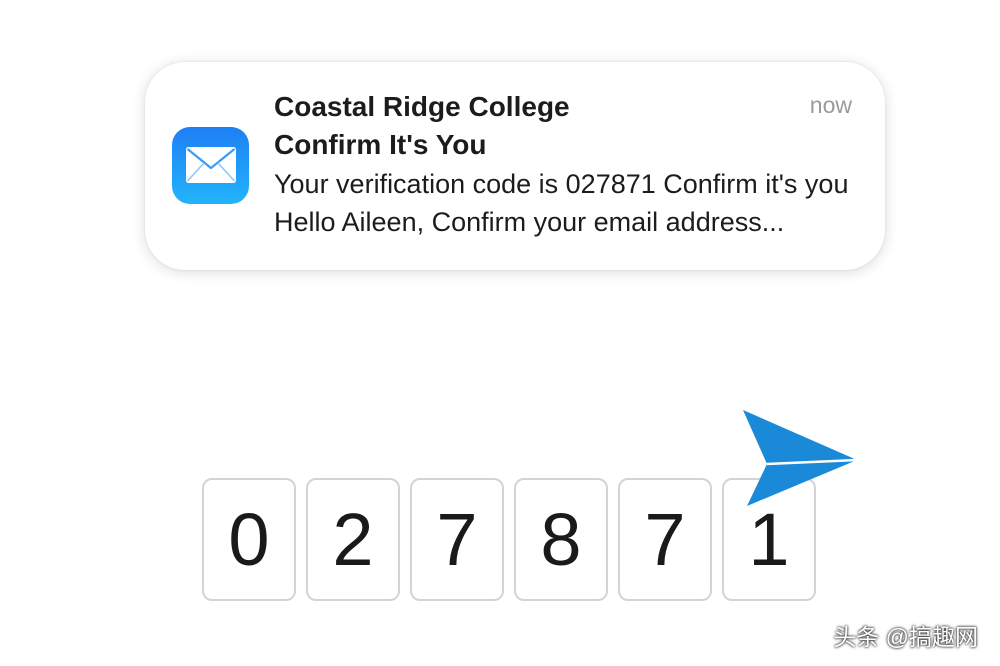  What do you see at coordinates (210, 165) in the screenshot?
I see `mail-icon` at bounding box center [210, 165].